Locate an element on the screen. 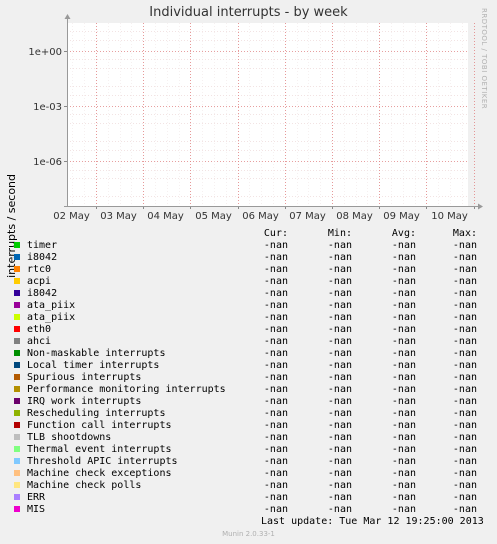 The height and width of the screenshot is (544, 497). legend-label: i8042 is located at coordinates (42, 257).